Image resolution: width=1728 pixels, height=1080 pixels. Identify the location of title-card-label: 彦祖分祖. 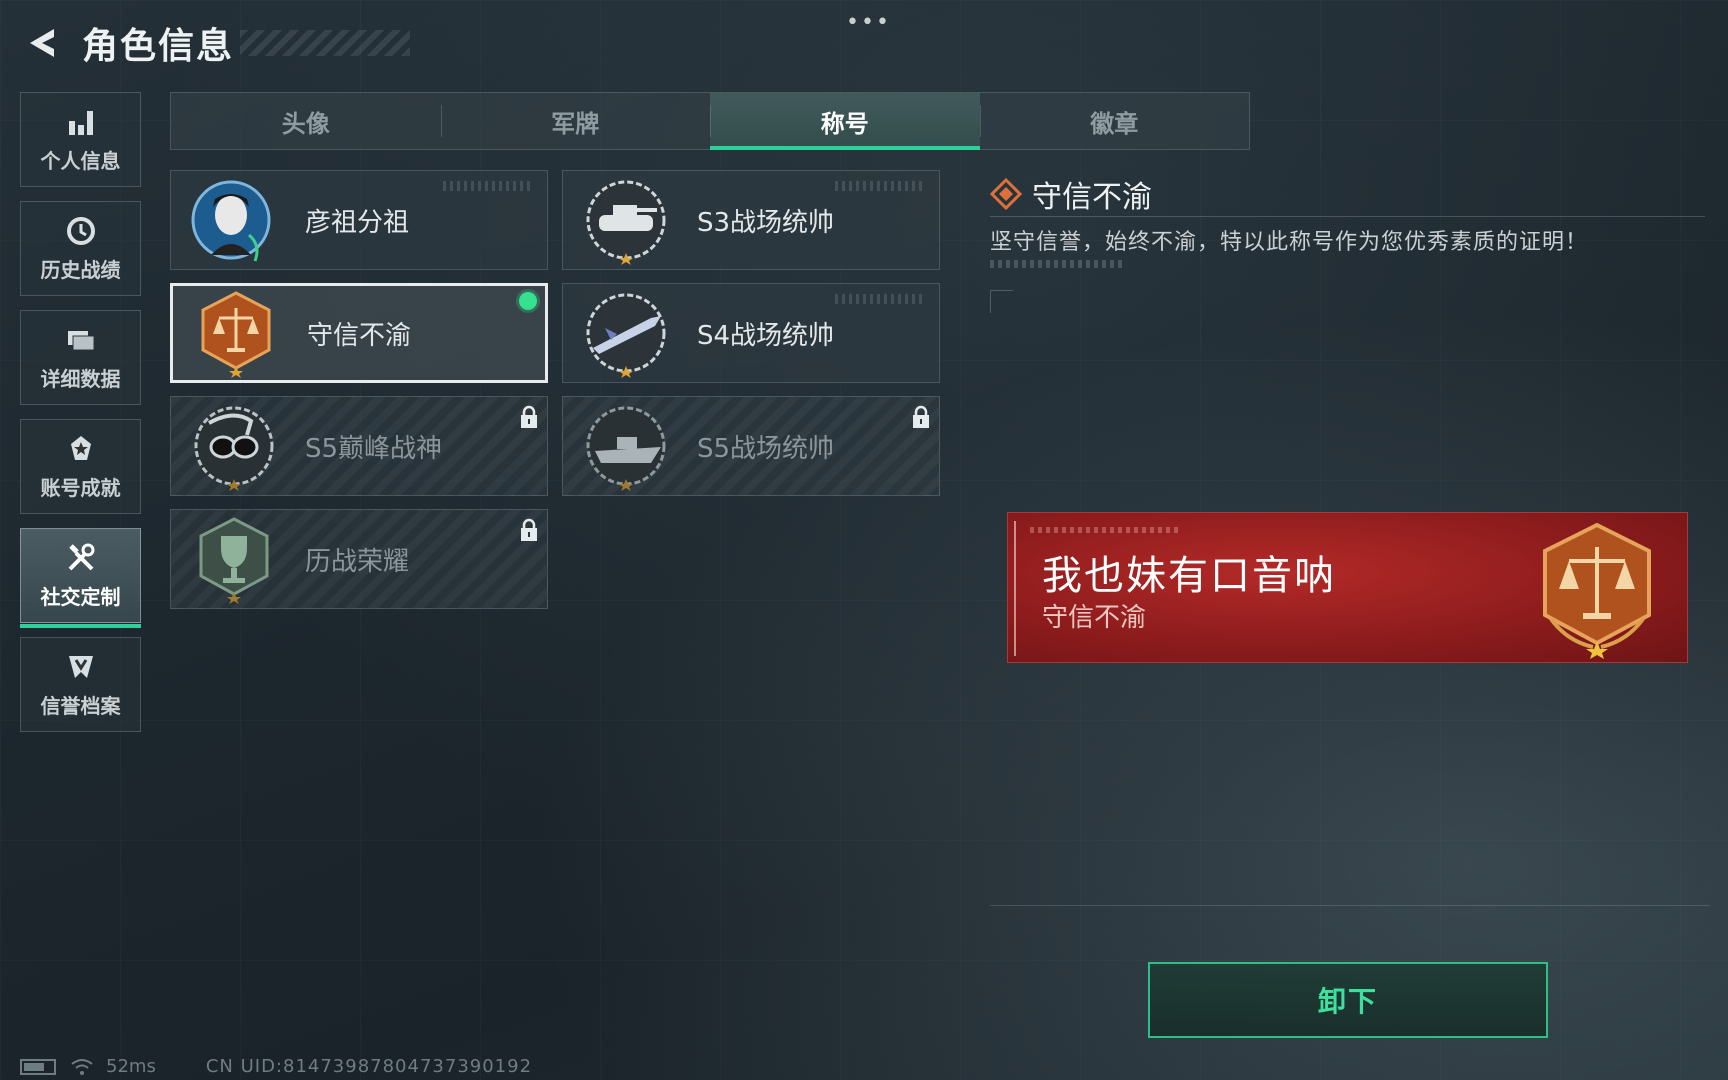
(357, 222).